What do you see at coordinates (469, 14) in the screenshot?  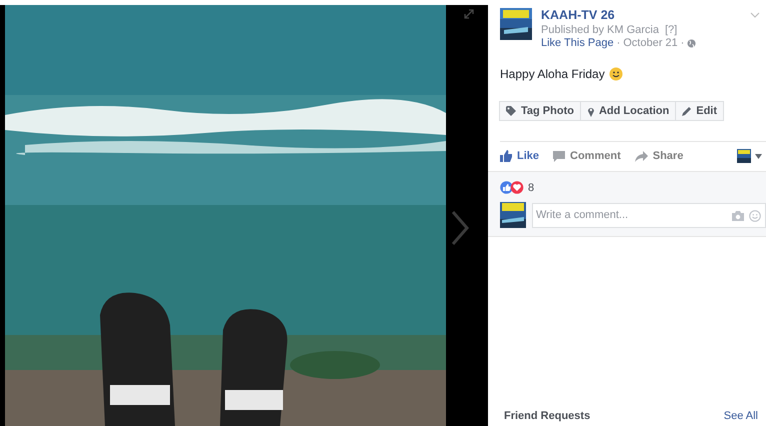 I see `expand-icon` at bounding box center [469, 14].